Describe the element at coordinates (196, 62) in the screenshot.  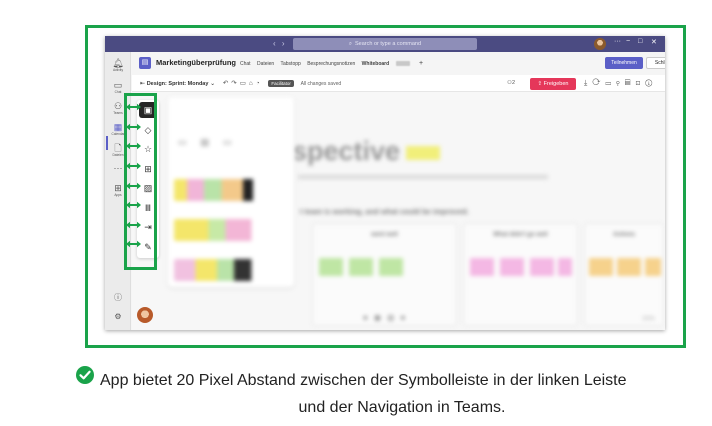
I see `page-title: Marketingüberprüfung` at that location.